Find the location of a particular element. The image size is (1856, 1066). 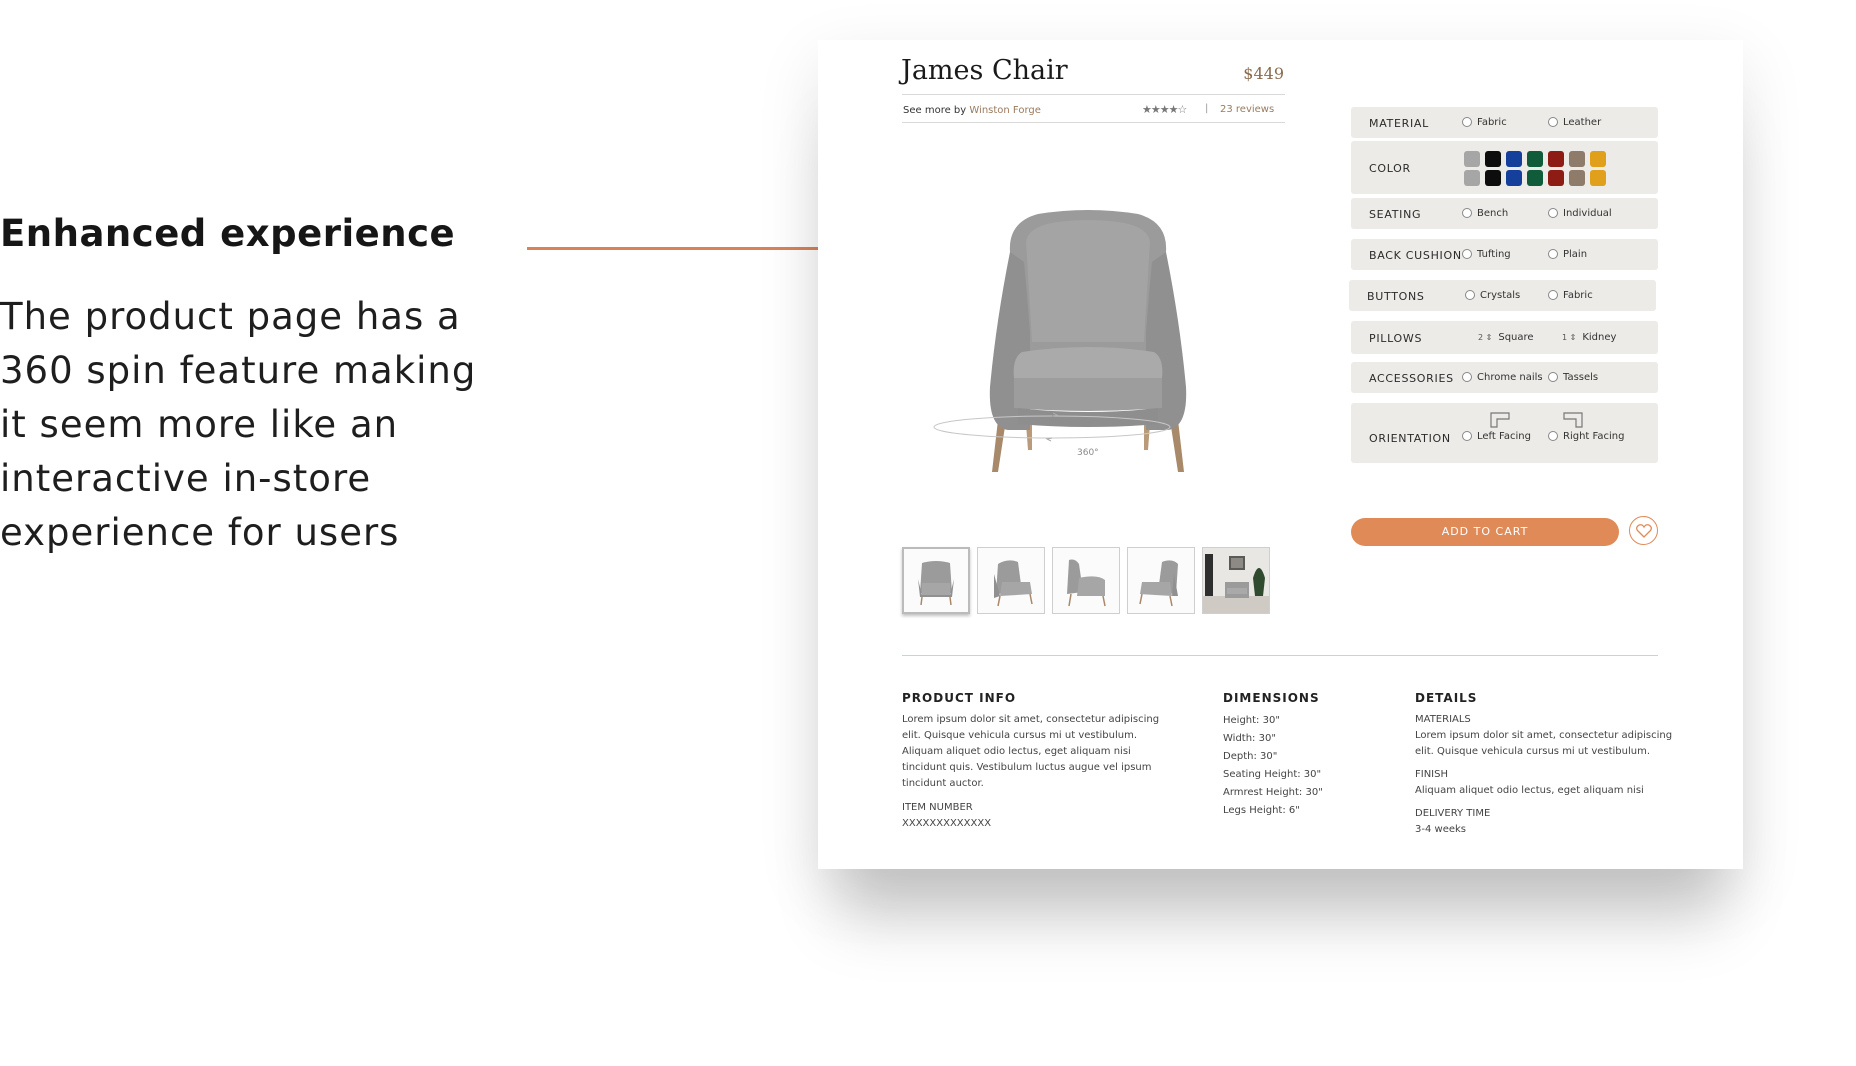

radio-fabric-buttons: Fabric is located at coordinates (1570, 295).